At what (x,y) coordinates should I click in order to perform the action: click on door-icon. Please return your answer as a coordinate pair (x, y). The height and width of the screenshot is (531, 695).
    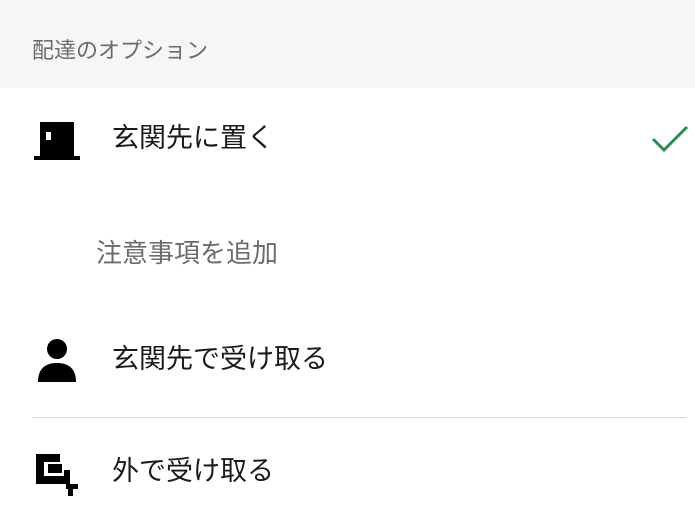
    Looking at the image, I should click on (57, 141).